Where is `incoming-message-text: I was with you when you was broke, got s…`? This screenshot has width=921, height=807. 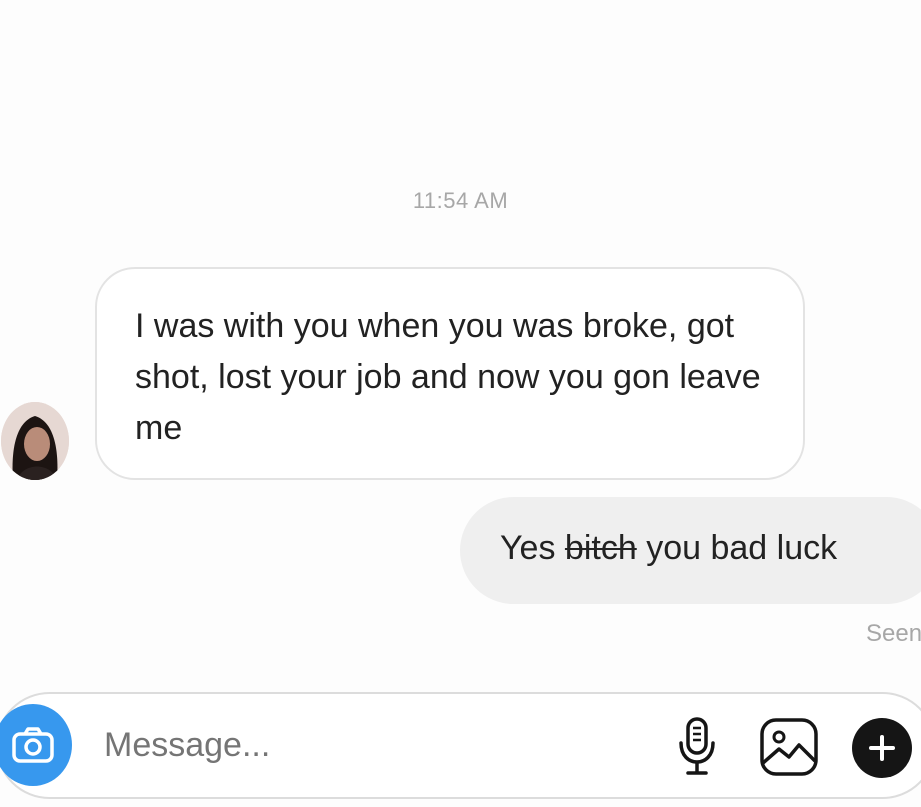 incoming-message-text: I was with you when you was broke, got s… is located at coordinates (448, 377).